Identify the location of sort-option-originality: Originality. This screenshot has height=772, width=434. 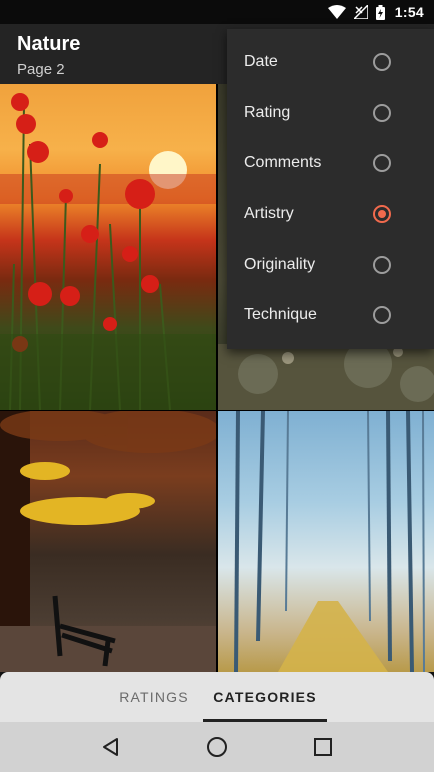
(330, 266).